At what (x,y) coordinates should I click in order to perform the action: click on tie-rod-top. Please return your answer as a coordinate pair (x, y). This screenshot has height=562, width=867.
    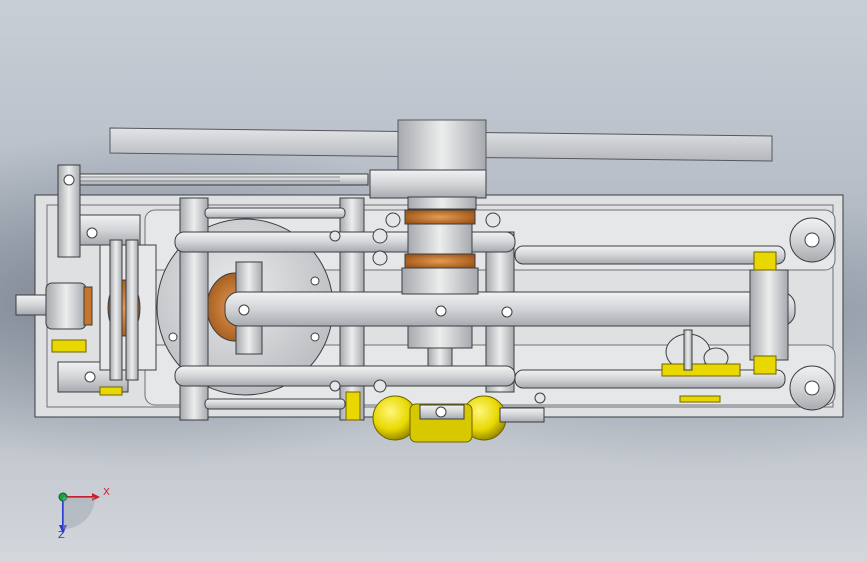
    Looking at the image, I should click on (218, 179).